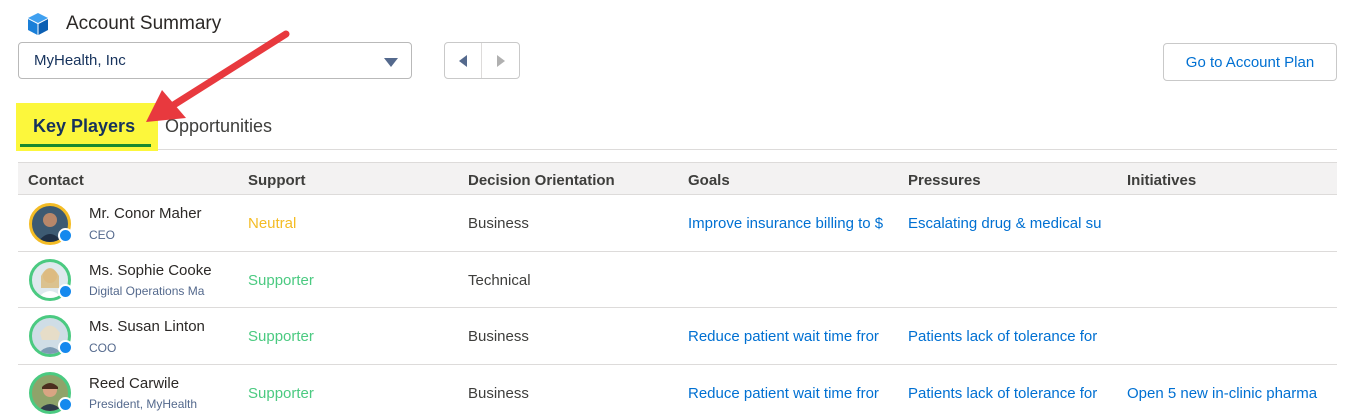 Image resolution: width=1360 pixels, height=418 pixels. Describe the element at coordinates (944, 180) in the screenshot. I see `column-header-pressures: Pressures` at that location.